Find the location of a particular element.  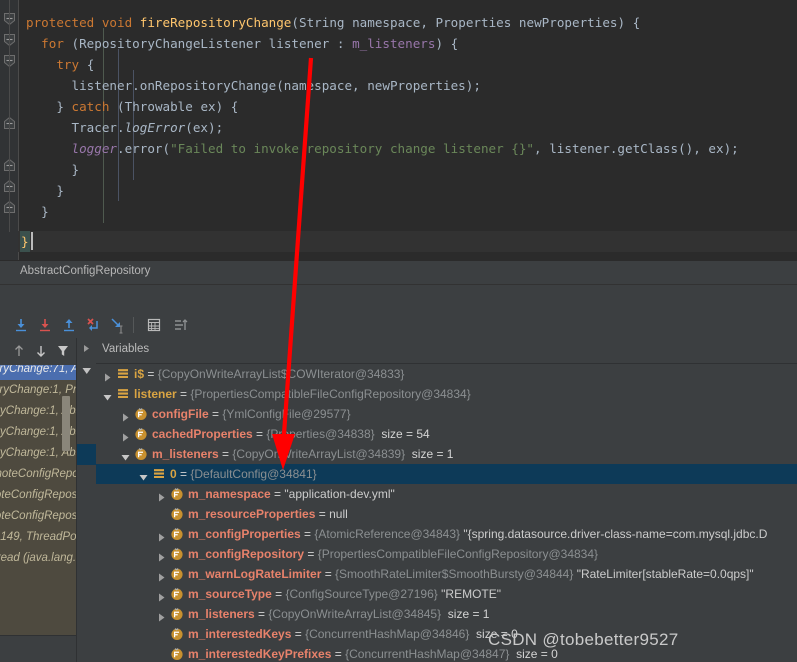

closing-brace: } is located at coordinates (25, 241).